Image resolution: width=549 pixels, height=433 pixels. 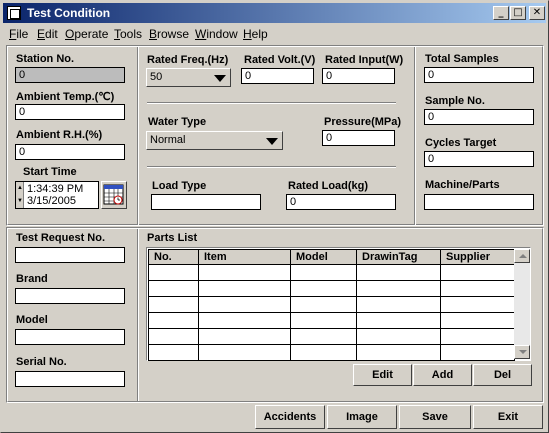 What do you see at coordinates (188, 77) in the screenshot?
I see `rated-freq-select: 50` at bounding box center [188, 77].